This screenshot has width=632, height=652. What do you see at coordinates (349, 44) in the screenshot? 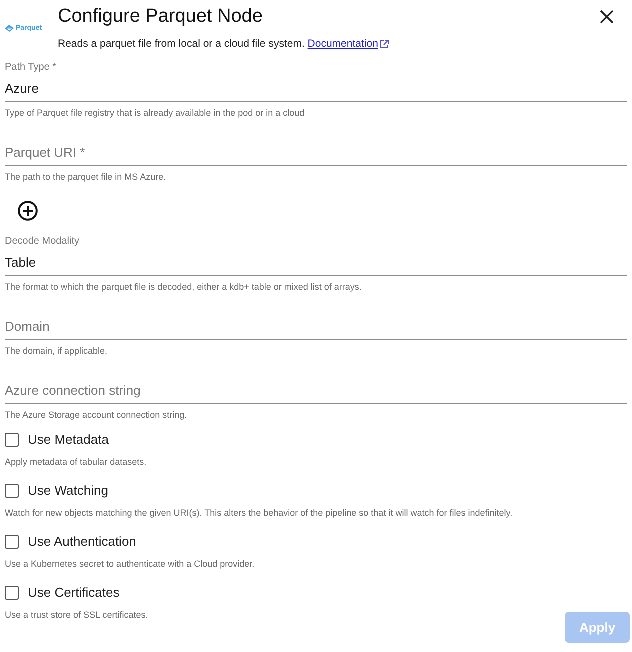
I see `documentation-link: Documentation` at bounding box center [349, 44].